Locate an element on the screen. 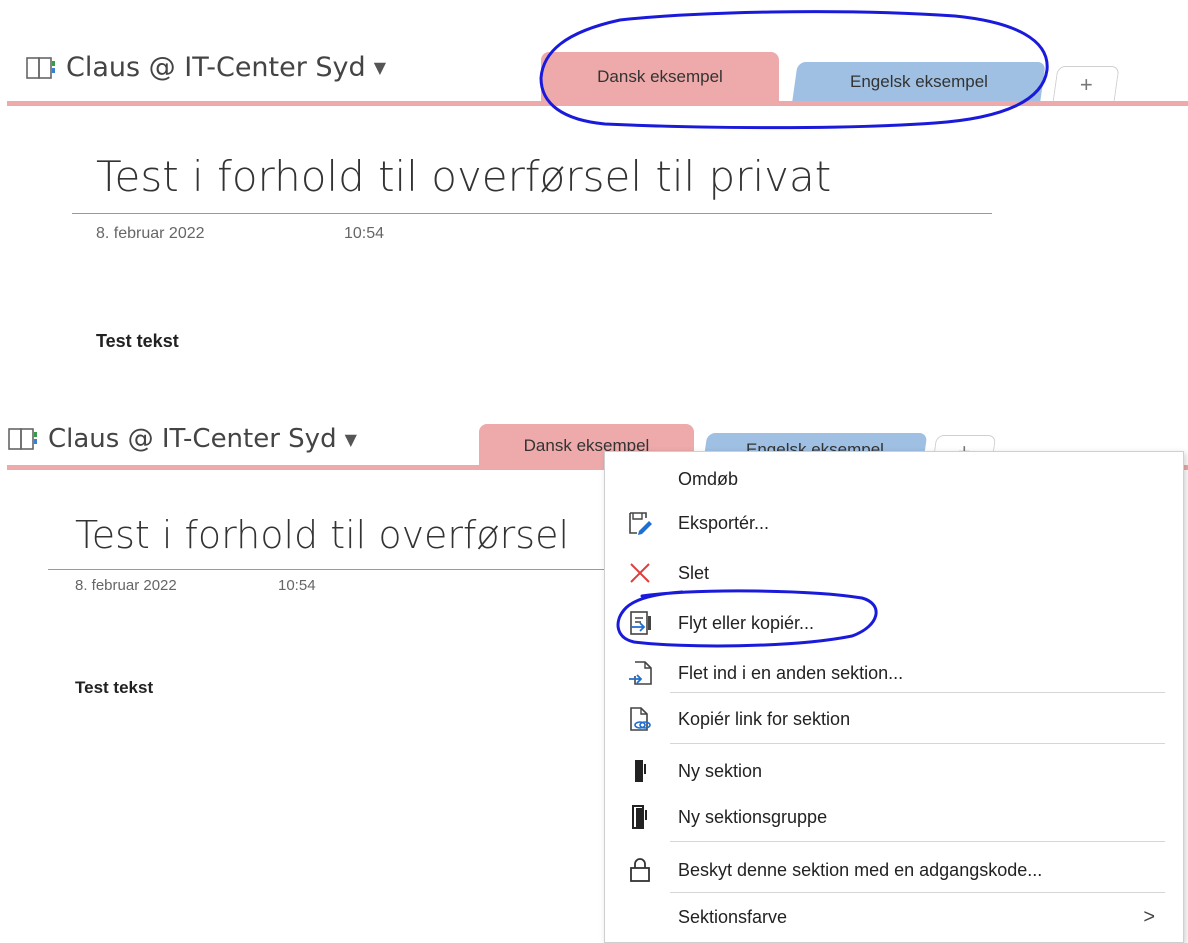 The image size is (1188, 943). menu-item-delete: Slet is located at coordinates (894, 573).